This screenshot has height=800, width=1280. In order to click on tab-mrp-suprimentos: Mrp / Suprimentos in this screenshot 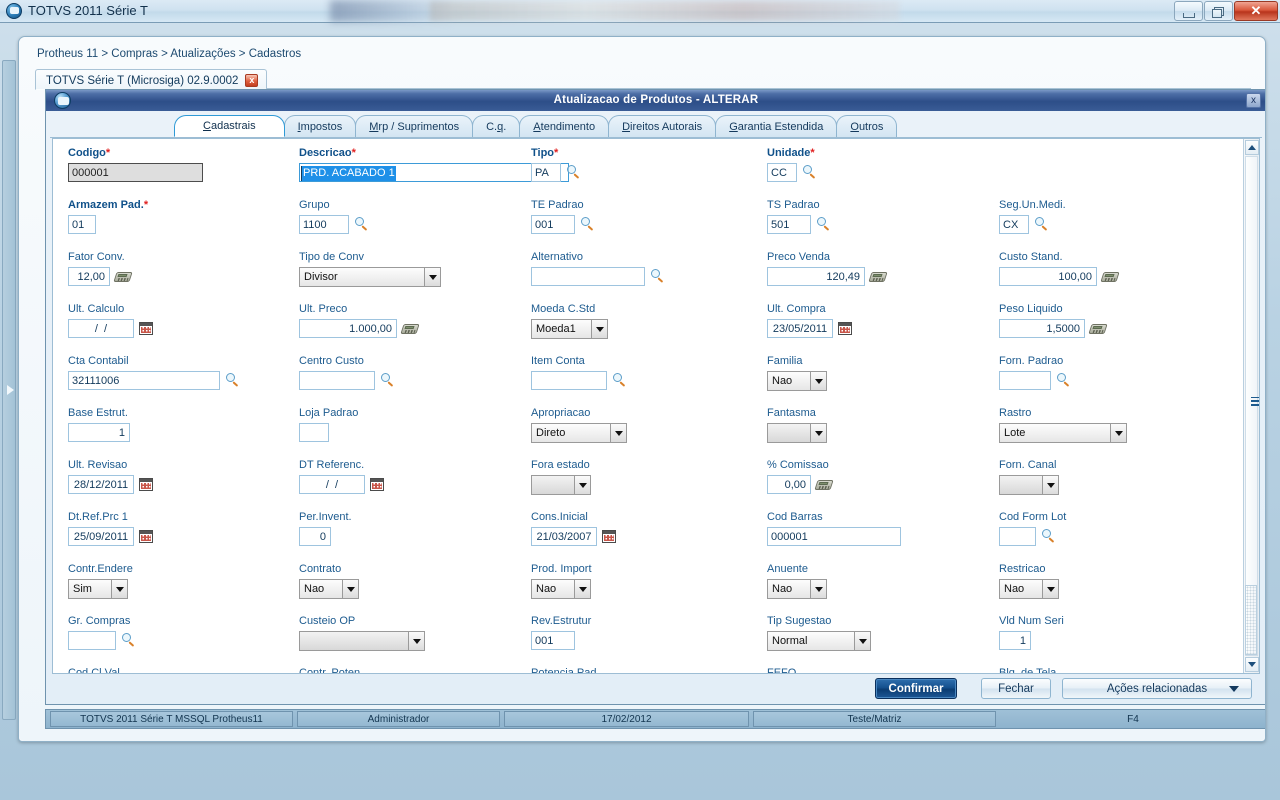, I will do `click(414, 126)`.